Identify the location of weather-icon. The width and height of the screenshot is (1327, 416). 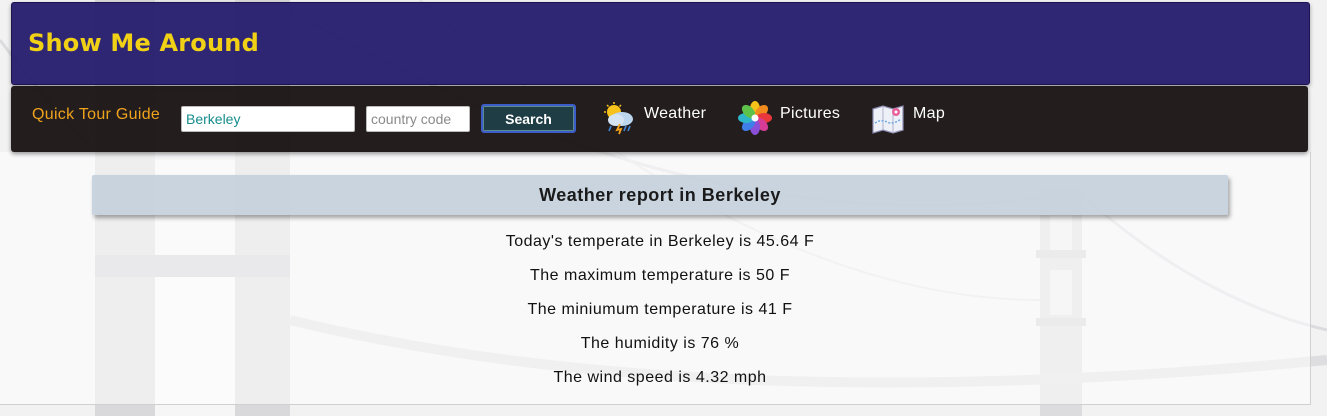
(618, 118).